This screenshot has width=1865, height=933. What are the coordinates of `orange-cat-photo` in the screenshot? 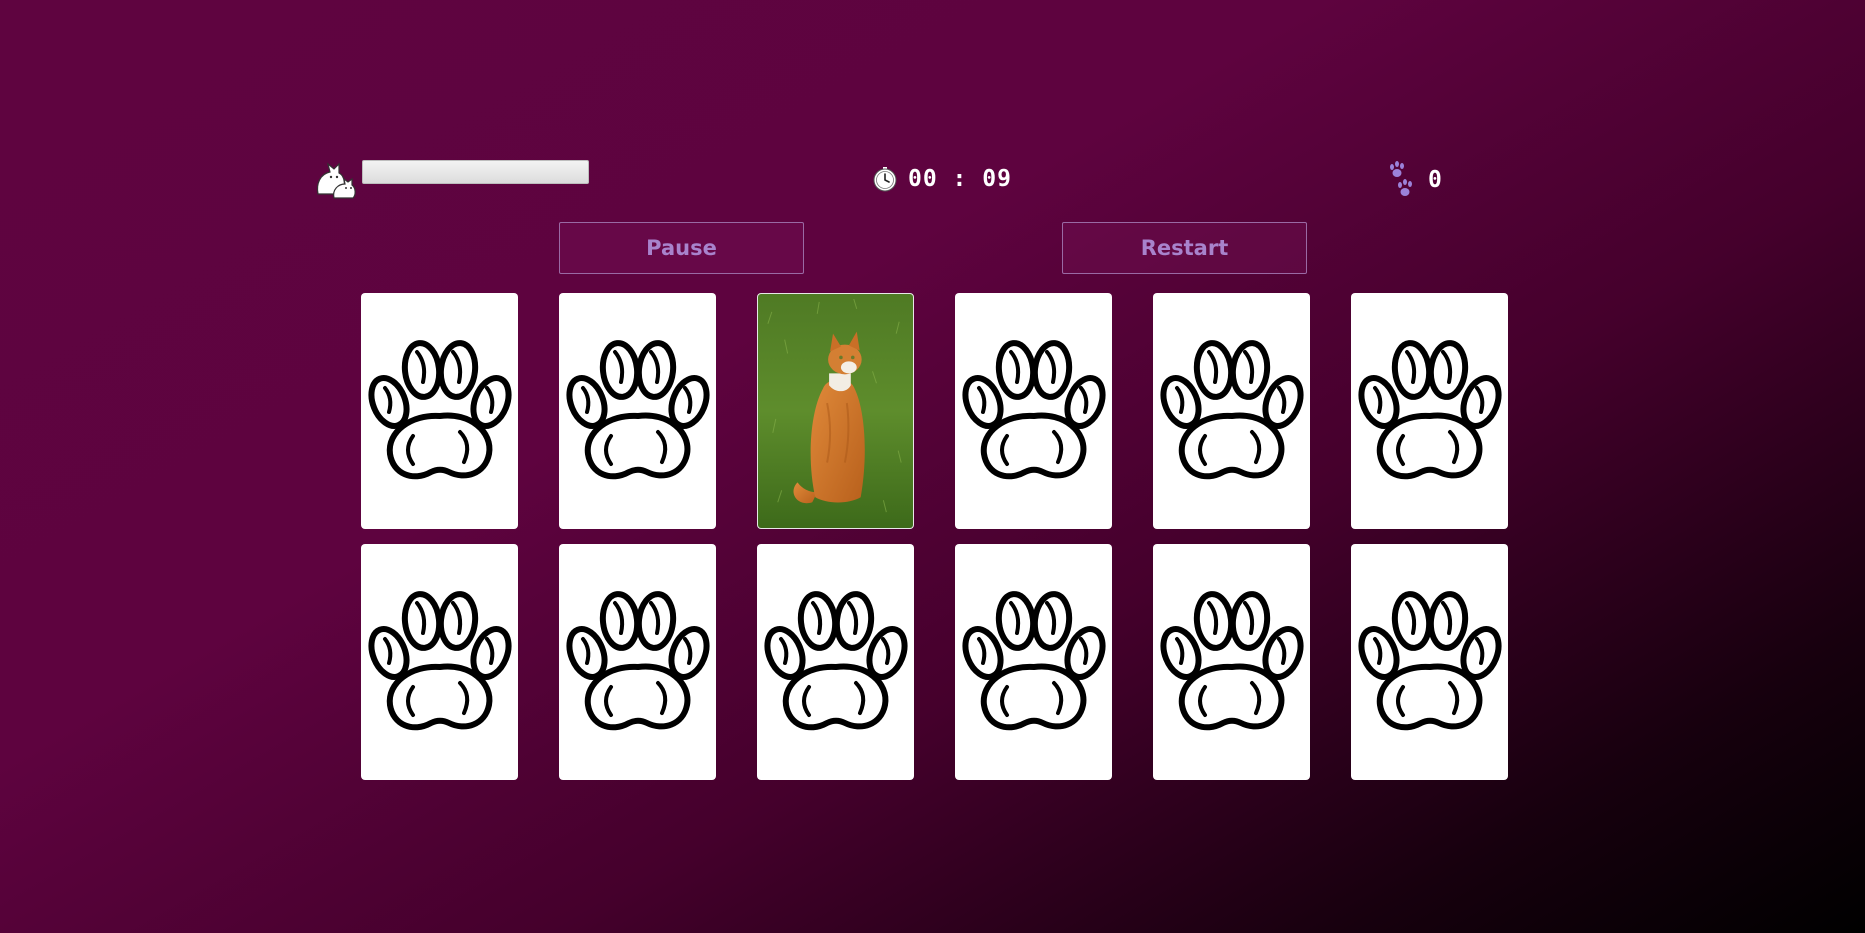 It's located at (835, 411).